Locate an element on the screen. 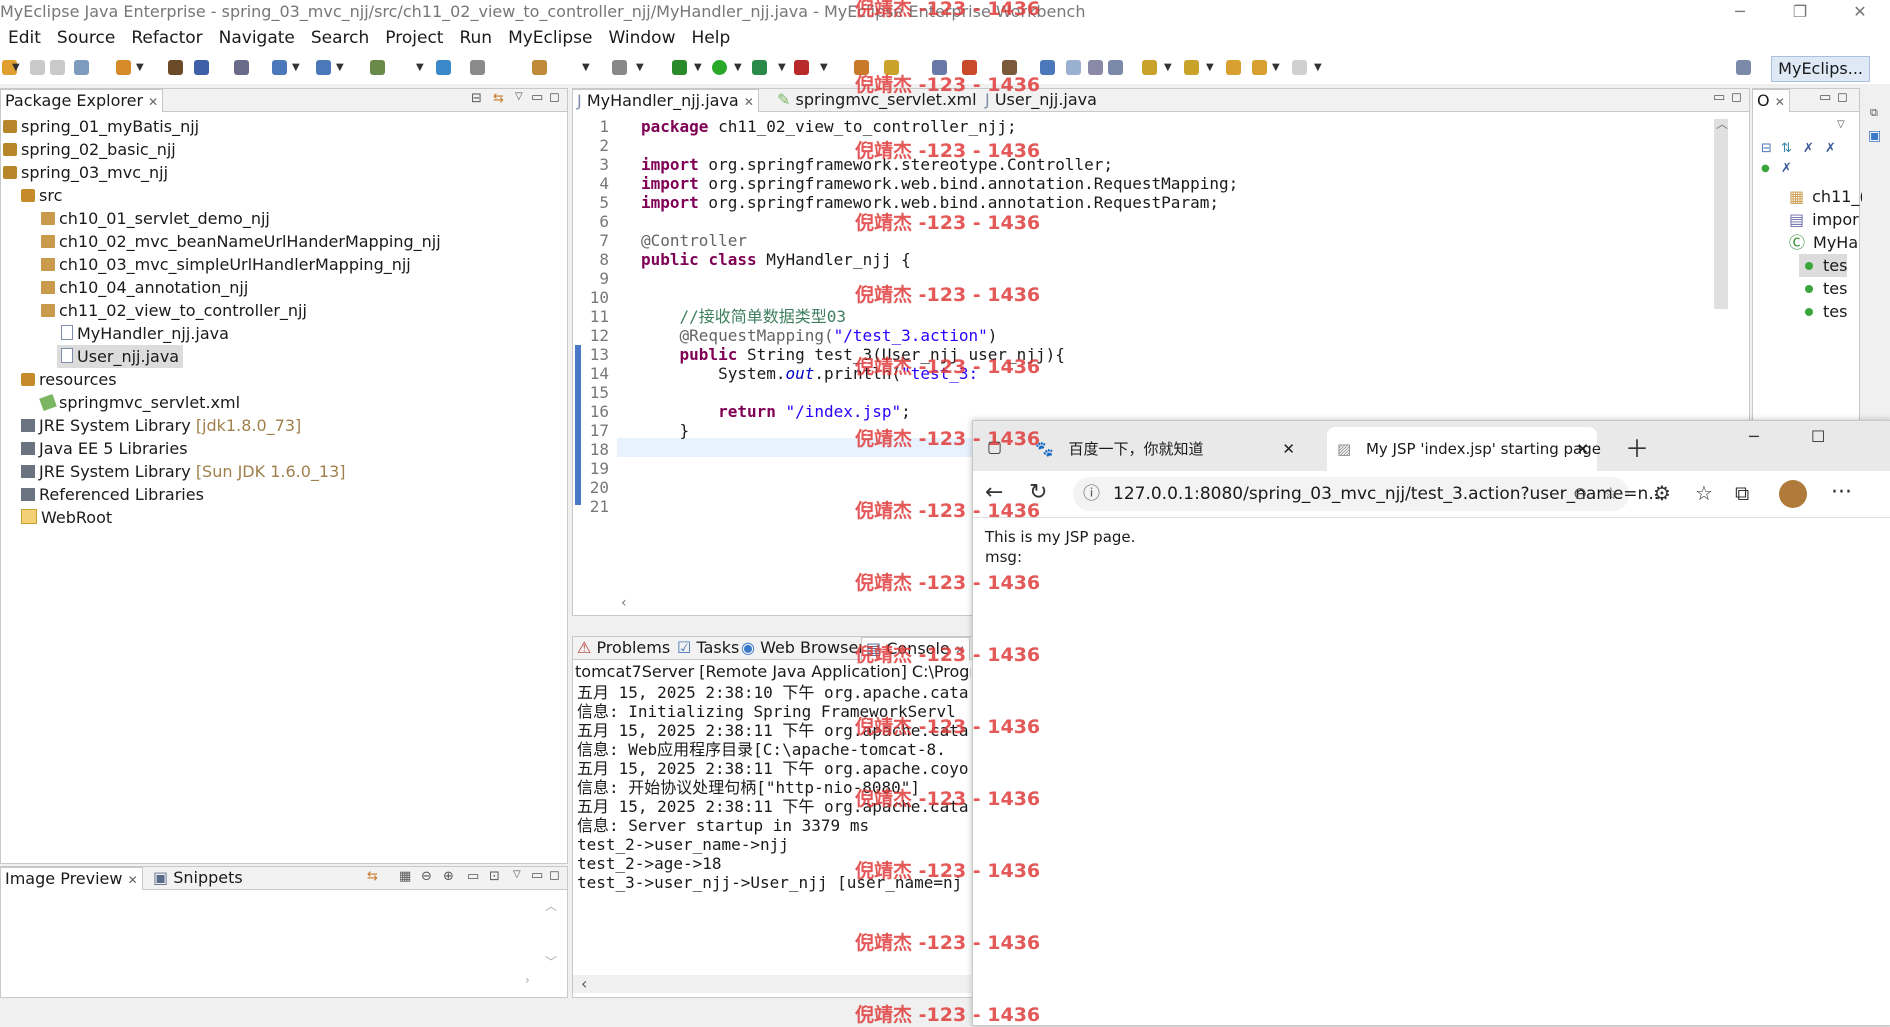 This screenshot has width=1890, height=1027. task-list-icon: ▣ is located at coordinates (1874, 136).